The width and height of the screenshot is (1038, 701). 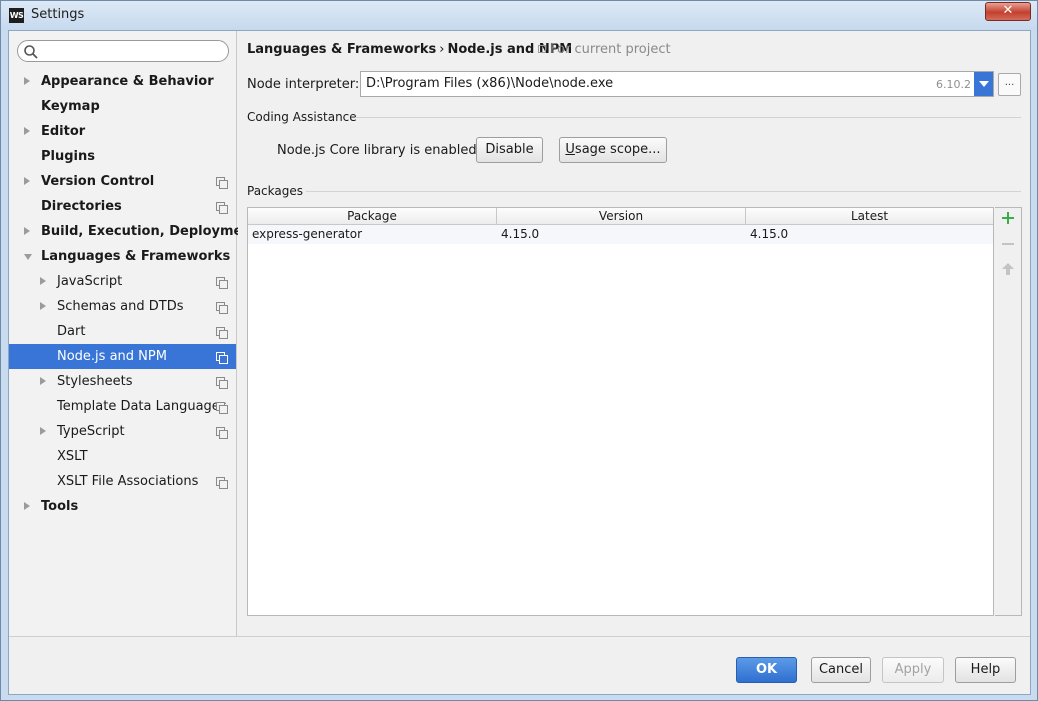 What do you see at coordinates (132, 51) in the screenshot?
I see `search-input` at bounding box center [132, 51].